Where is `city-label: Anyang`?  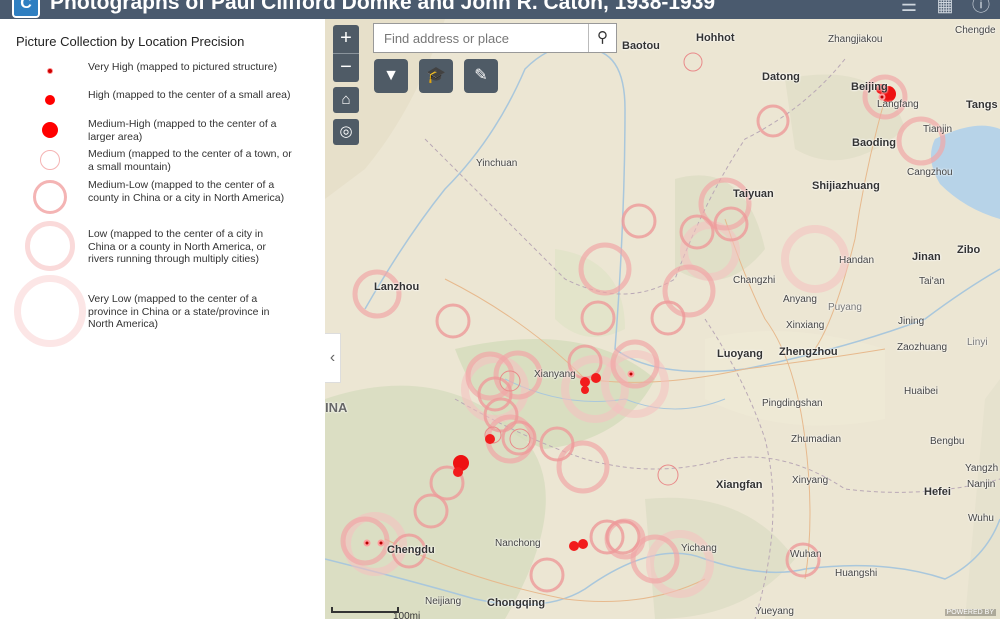
city-label: Anyang is located at coordinates (800, 299).